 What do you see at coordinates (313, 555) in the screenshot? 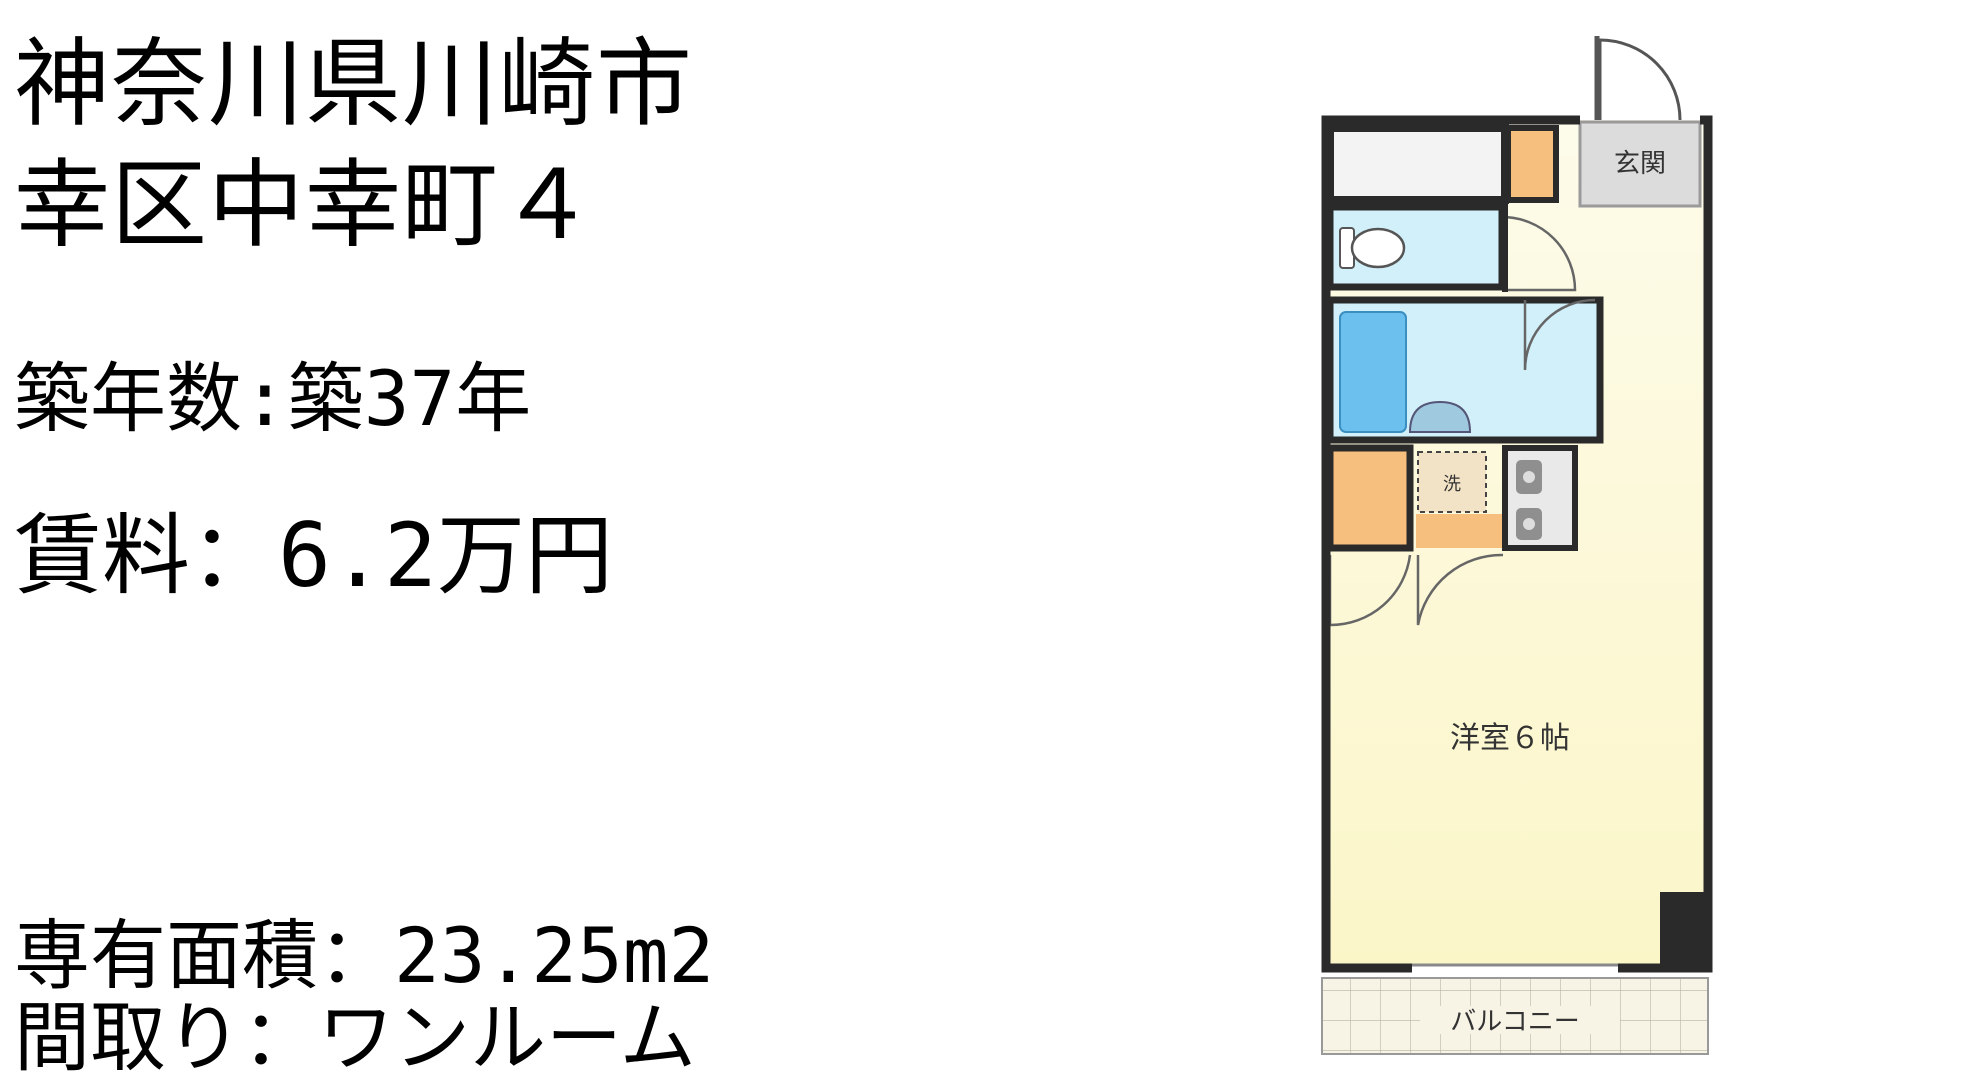
I see `rent-price: 賃料：6.2万円` at bounding box center [313, 555].